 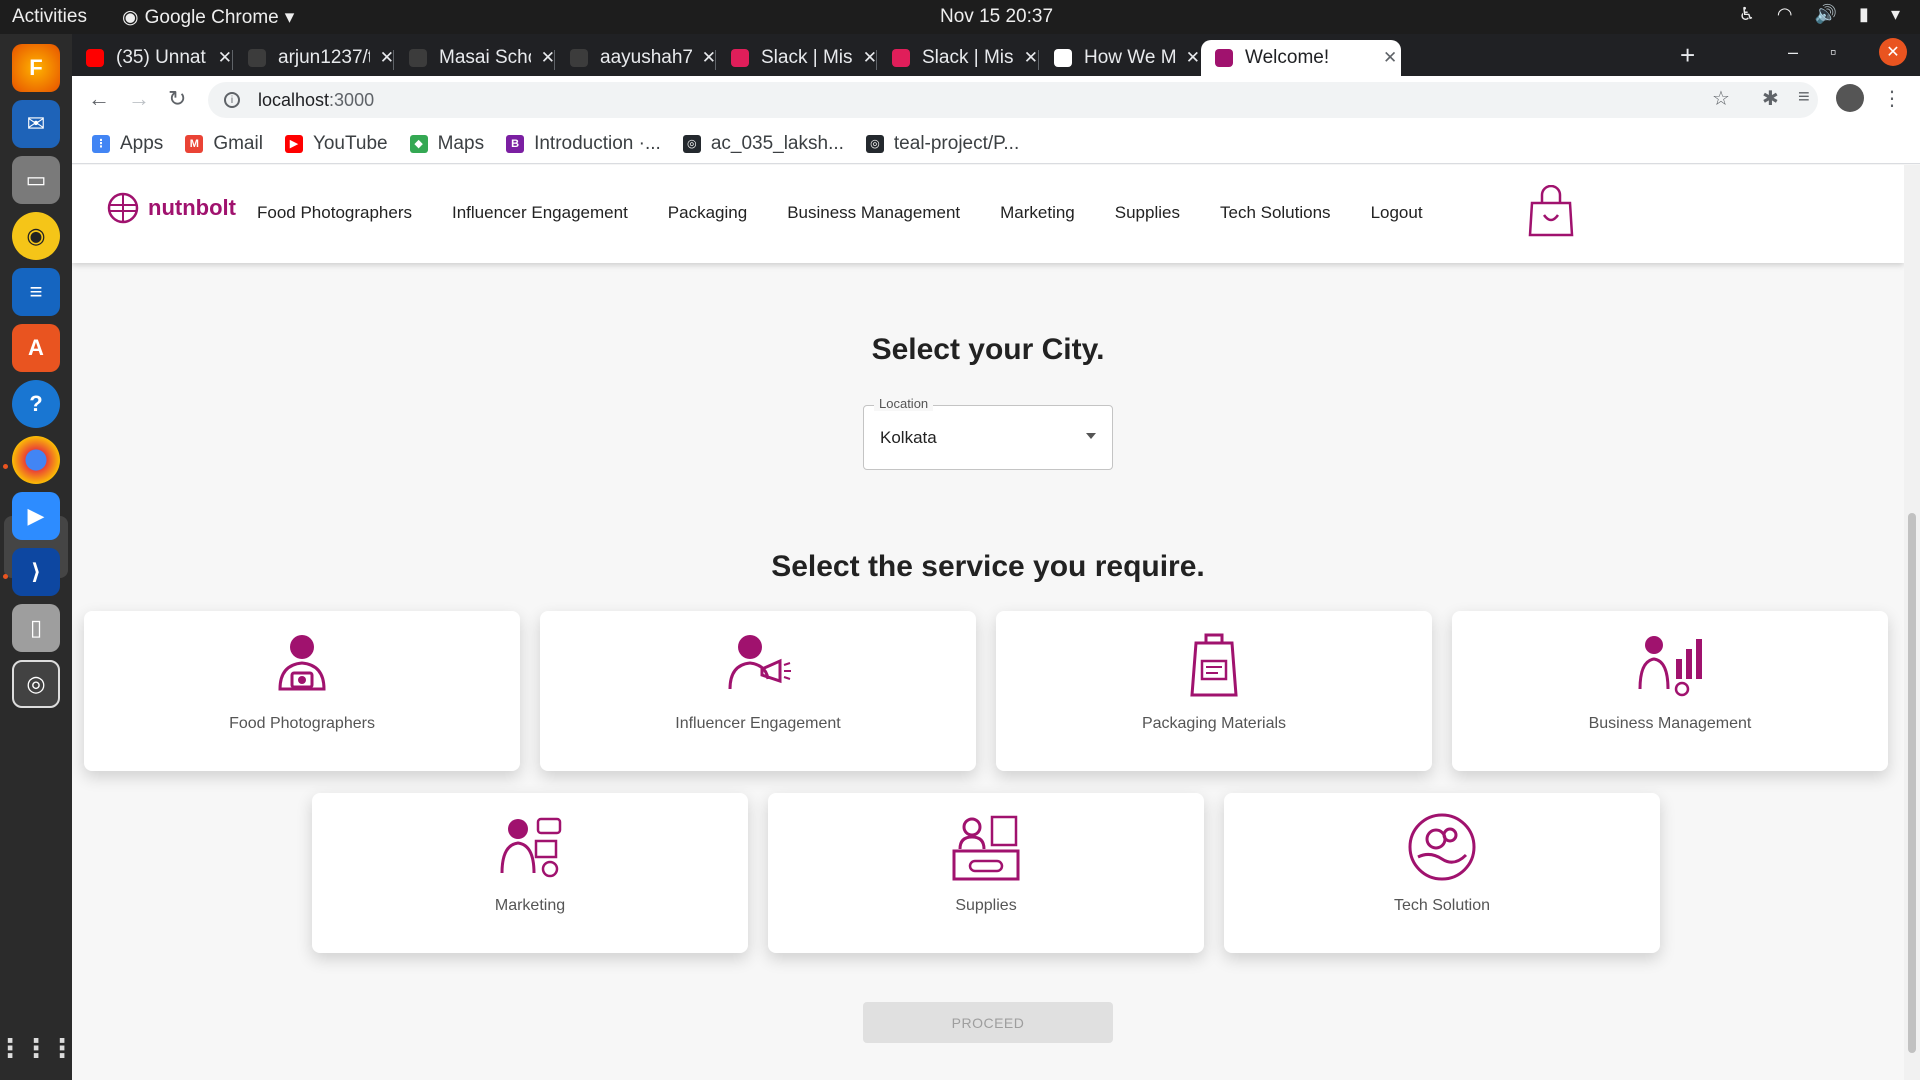 I want to click on bookmark-item: ▶ YouTube, so click(x=336, y=144).